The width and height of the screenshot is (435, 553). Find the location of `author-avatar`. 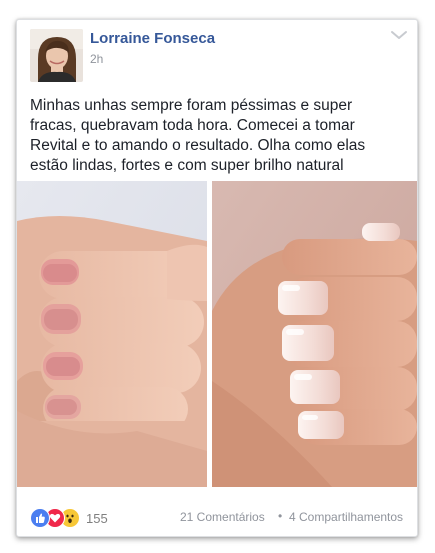

author-avatar is located at coordinates (56, 55).